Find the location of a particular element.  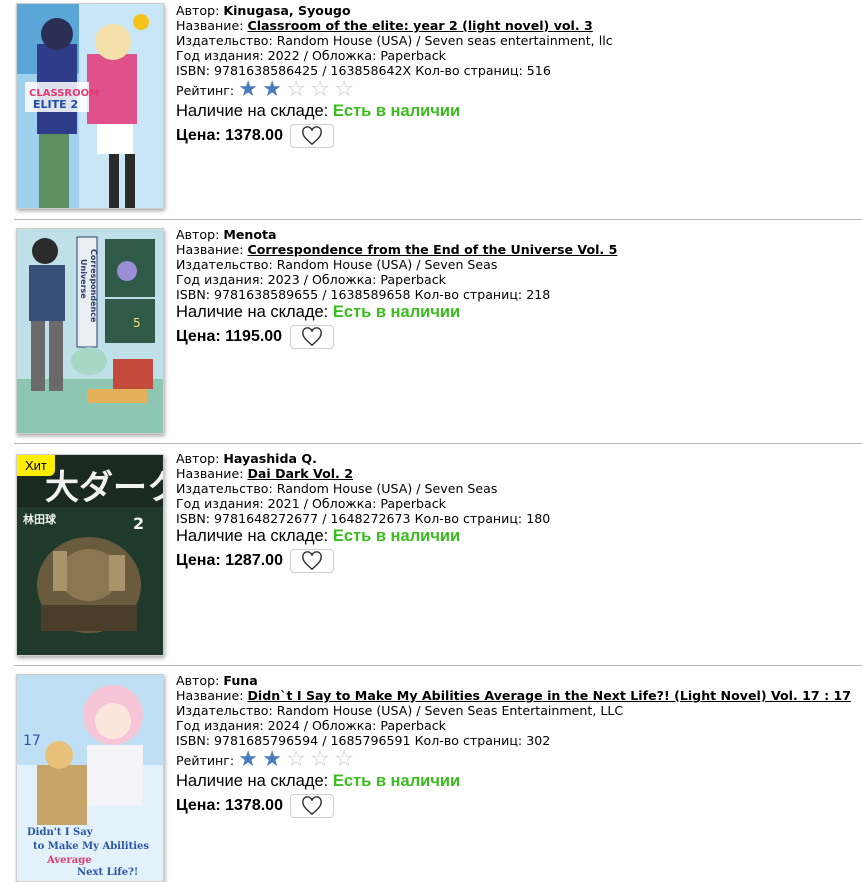

hit-badge: Хит is located at coordinates (36, 465).